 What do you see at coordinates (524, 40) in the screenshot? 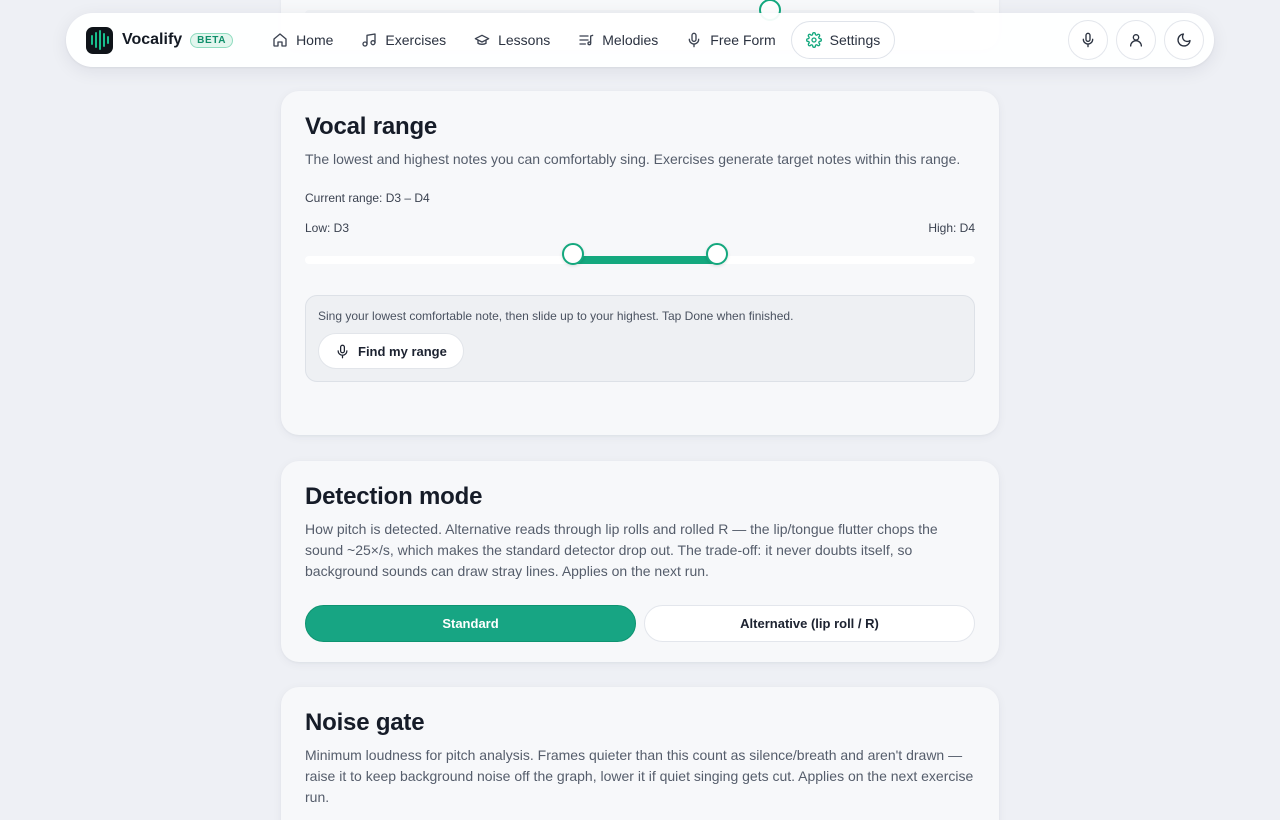
I see `nav-lessons-label: Lessons` at bounding box center [524, 40].